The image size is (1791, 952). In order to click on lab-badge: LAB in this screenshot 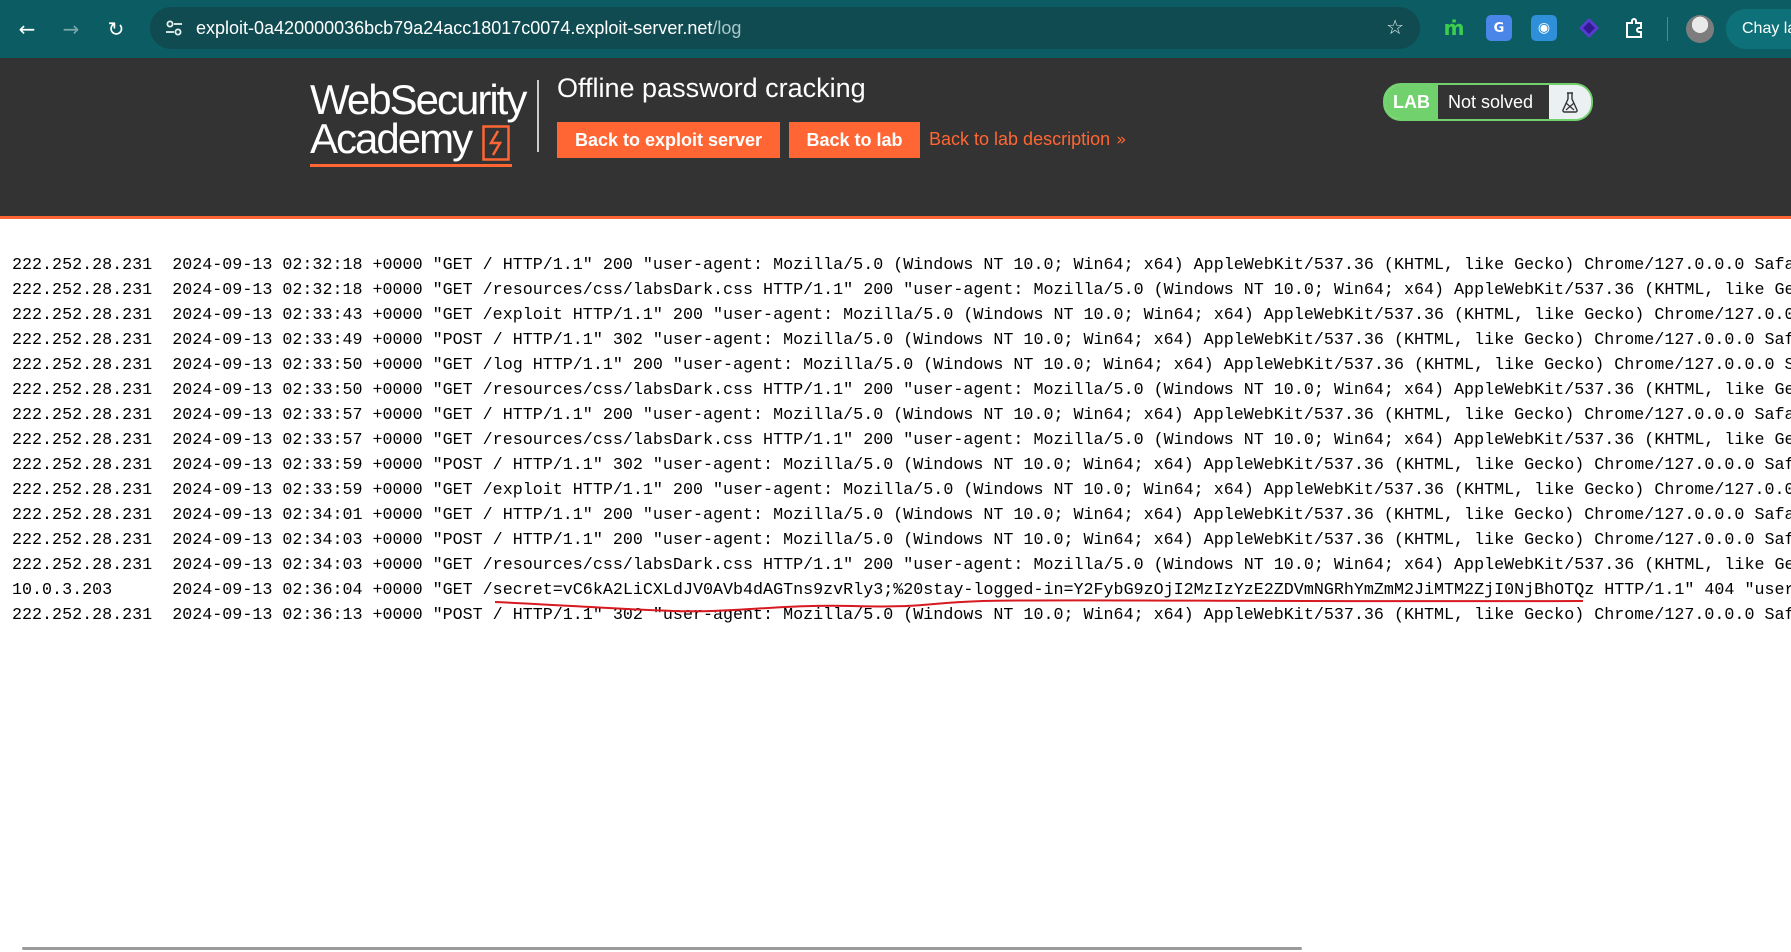, I will do `click(1411, 102)`.